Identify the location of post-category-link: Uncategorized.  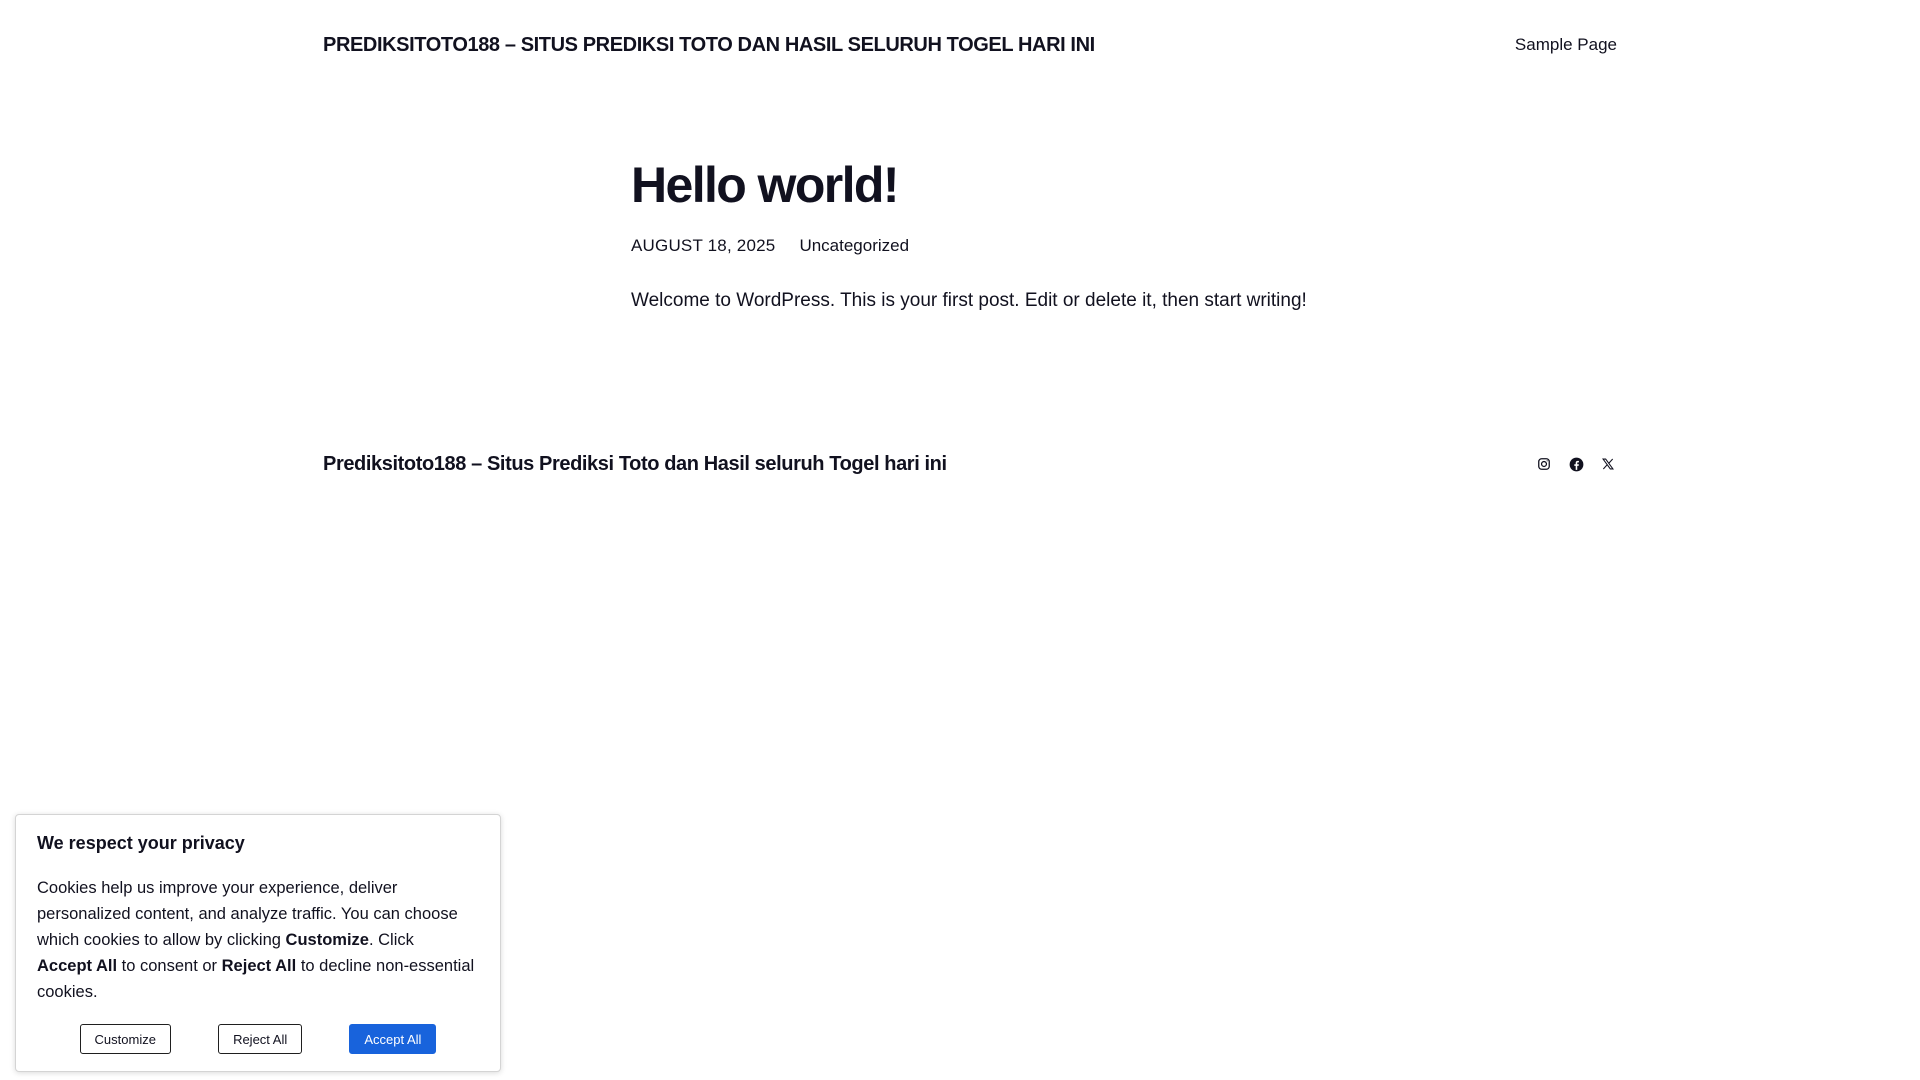
(854, 246).